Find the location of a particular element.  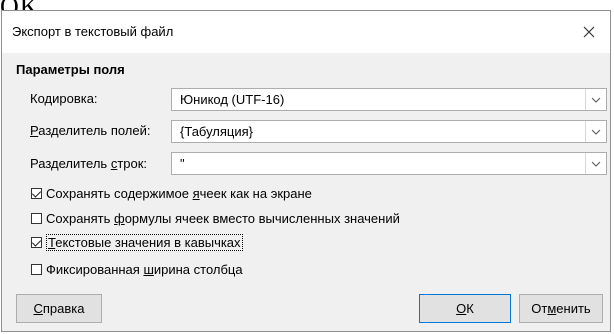

cancel-button: От м енить is located at coordinates (561, 308).